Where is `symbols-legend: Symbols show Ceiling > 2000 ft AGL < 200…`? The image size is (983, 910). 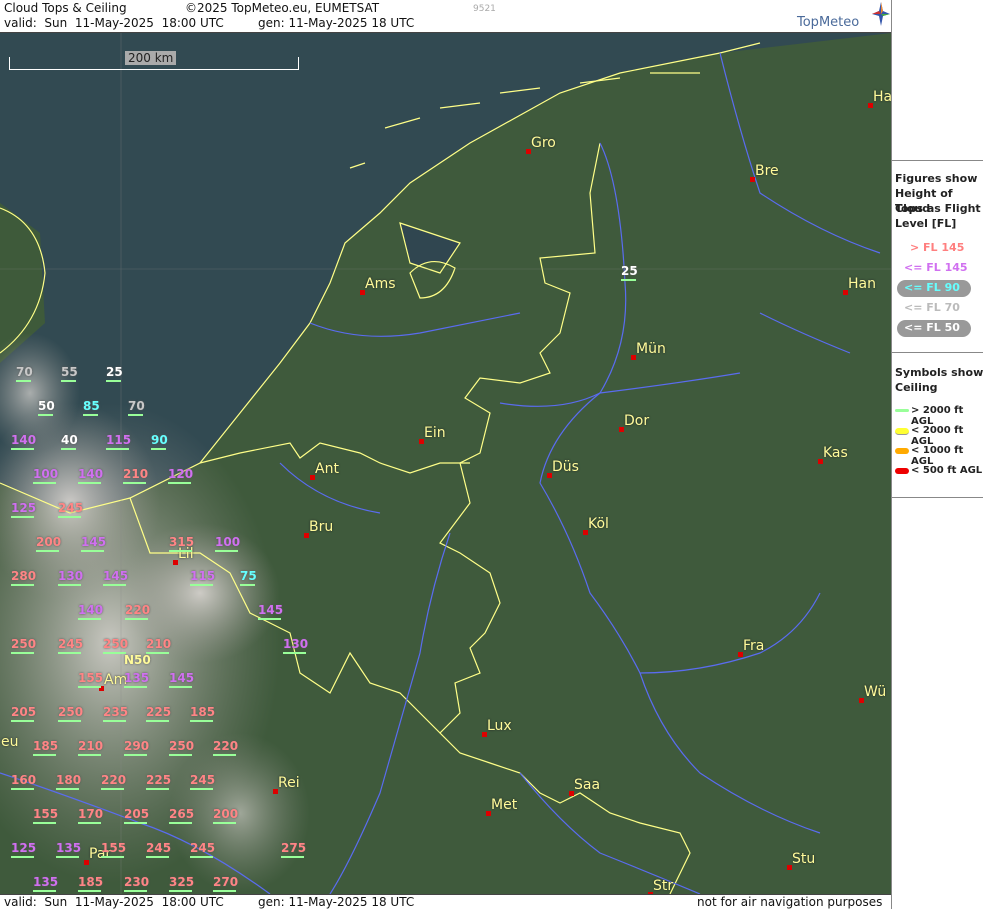
symbols-legend: Symbols show Ceiling > 2000 ft AGL < 200… is located at coordinates (937, 425).